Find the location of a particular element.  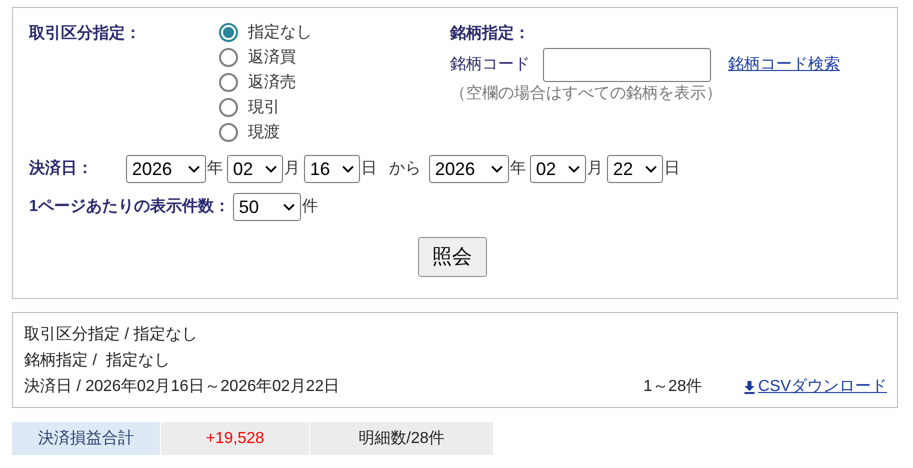

download-icon is located at coordinates (750, 387).